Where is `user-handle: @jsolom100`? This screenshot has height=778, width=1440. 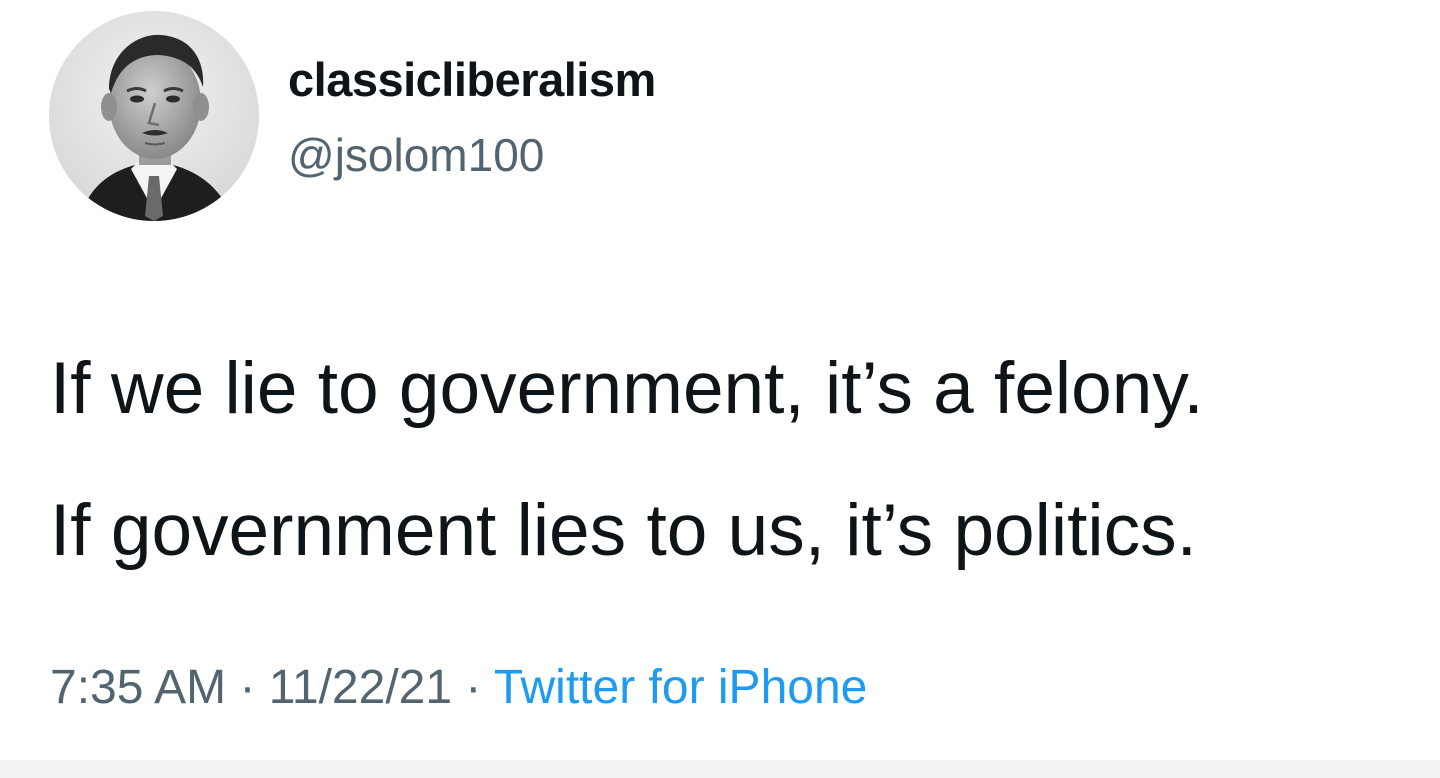 user-handle: @jsolom100 is located at coordinates (416, 155).